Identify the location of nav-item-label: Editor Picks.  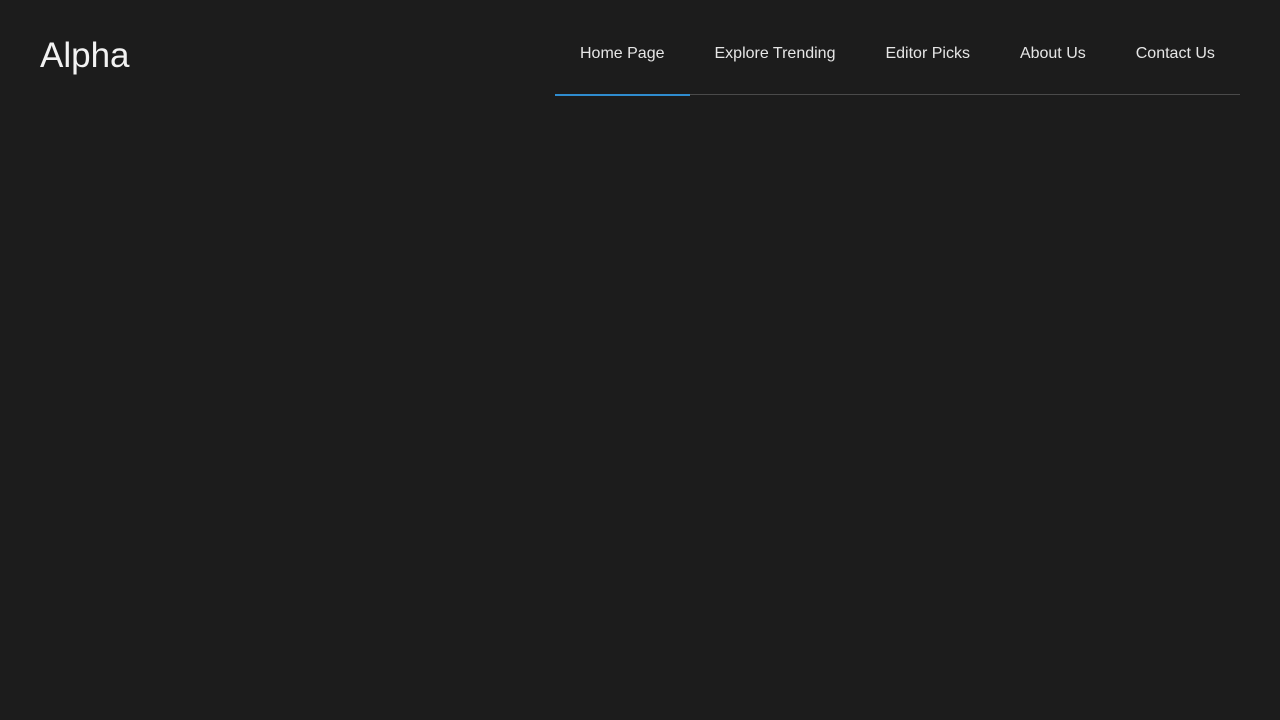
(927, 53).